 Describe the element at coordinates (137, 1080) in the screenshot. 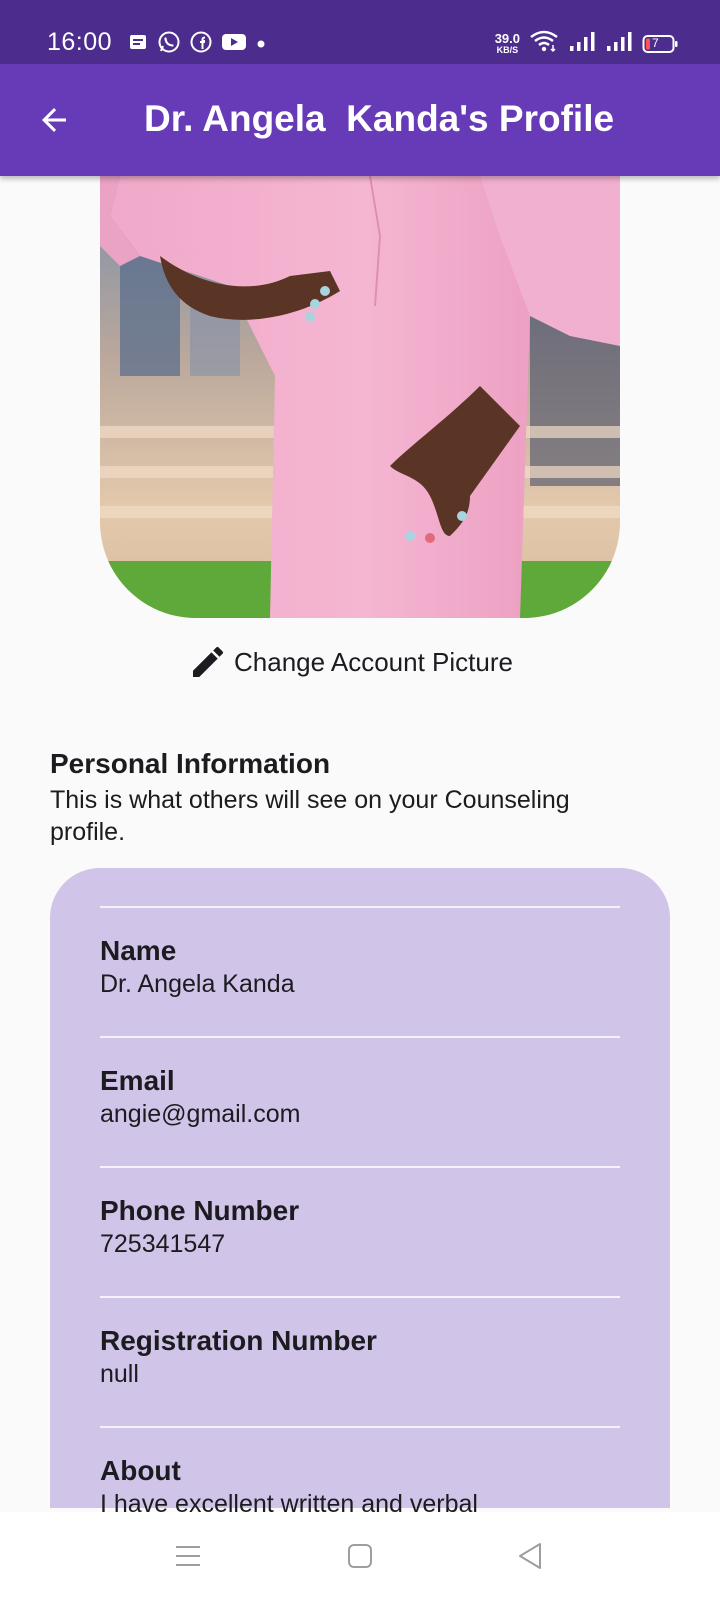

I see `info-label: Email` at that location.